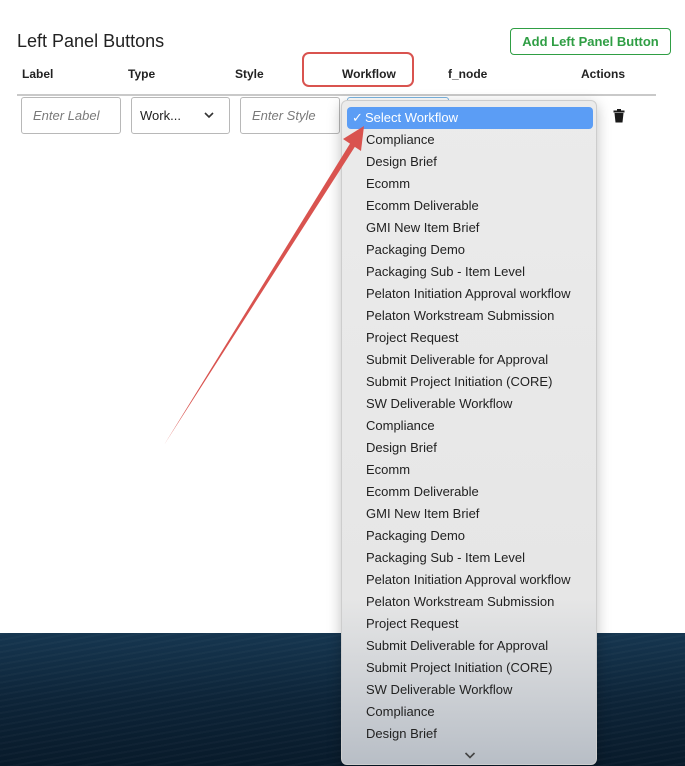 The width and height of the screenshot is (685, 766). What do you see at coordinates (411, 117) in the screenshot?
I see `workflow-option-label: Select Workflow` at bounding box center [411, 117].